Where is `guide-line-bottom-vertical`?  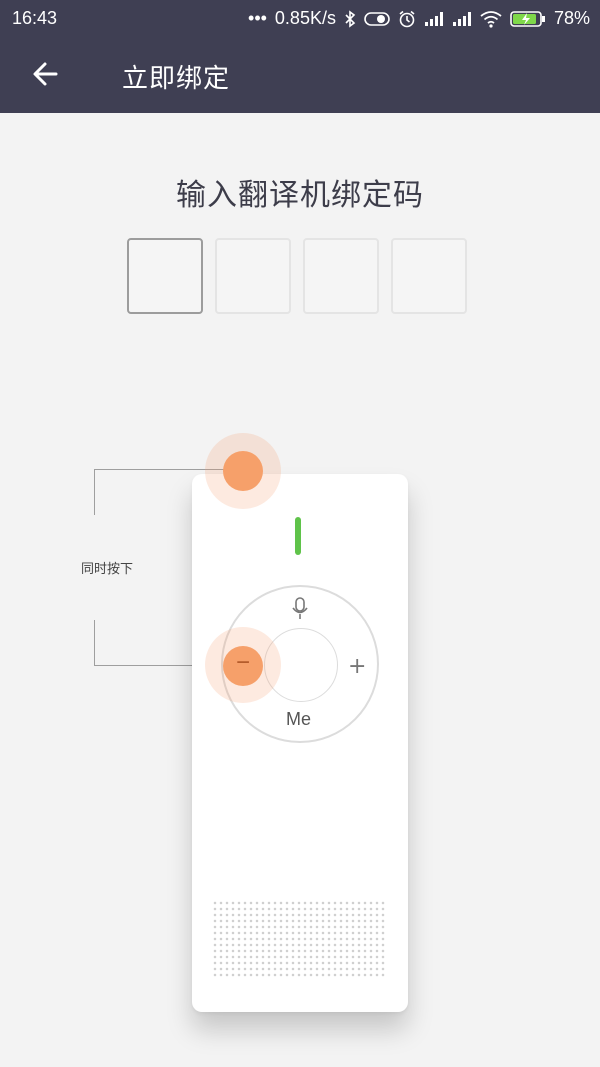
guide-line-bottom-vertical is located at coordinates (94, 643).